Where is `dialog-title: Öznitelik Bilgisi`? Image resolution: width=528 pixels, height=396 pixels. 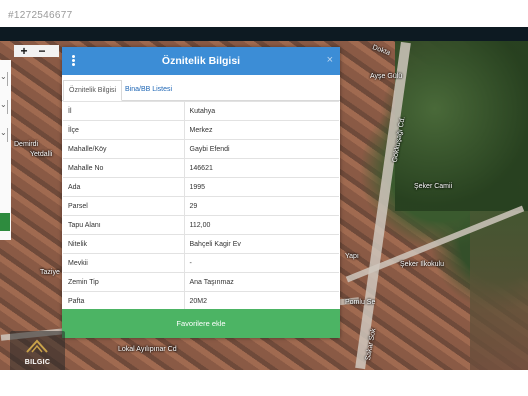
dialog-title: Öznitelik Bilgisi is located at coordinates (201, 61).